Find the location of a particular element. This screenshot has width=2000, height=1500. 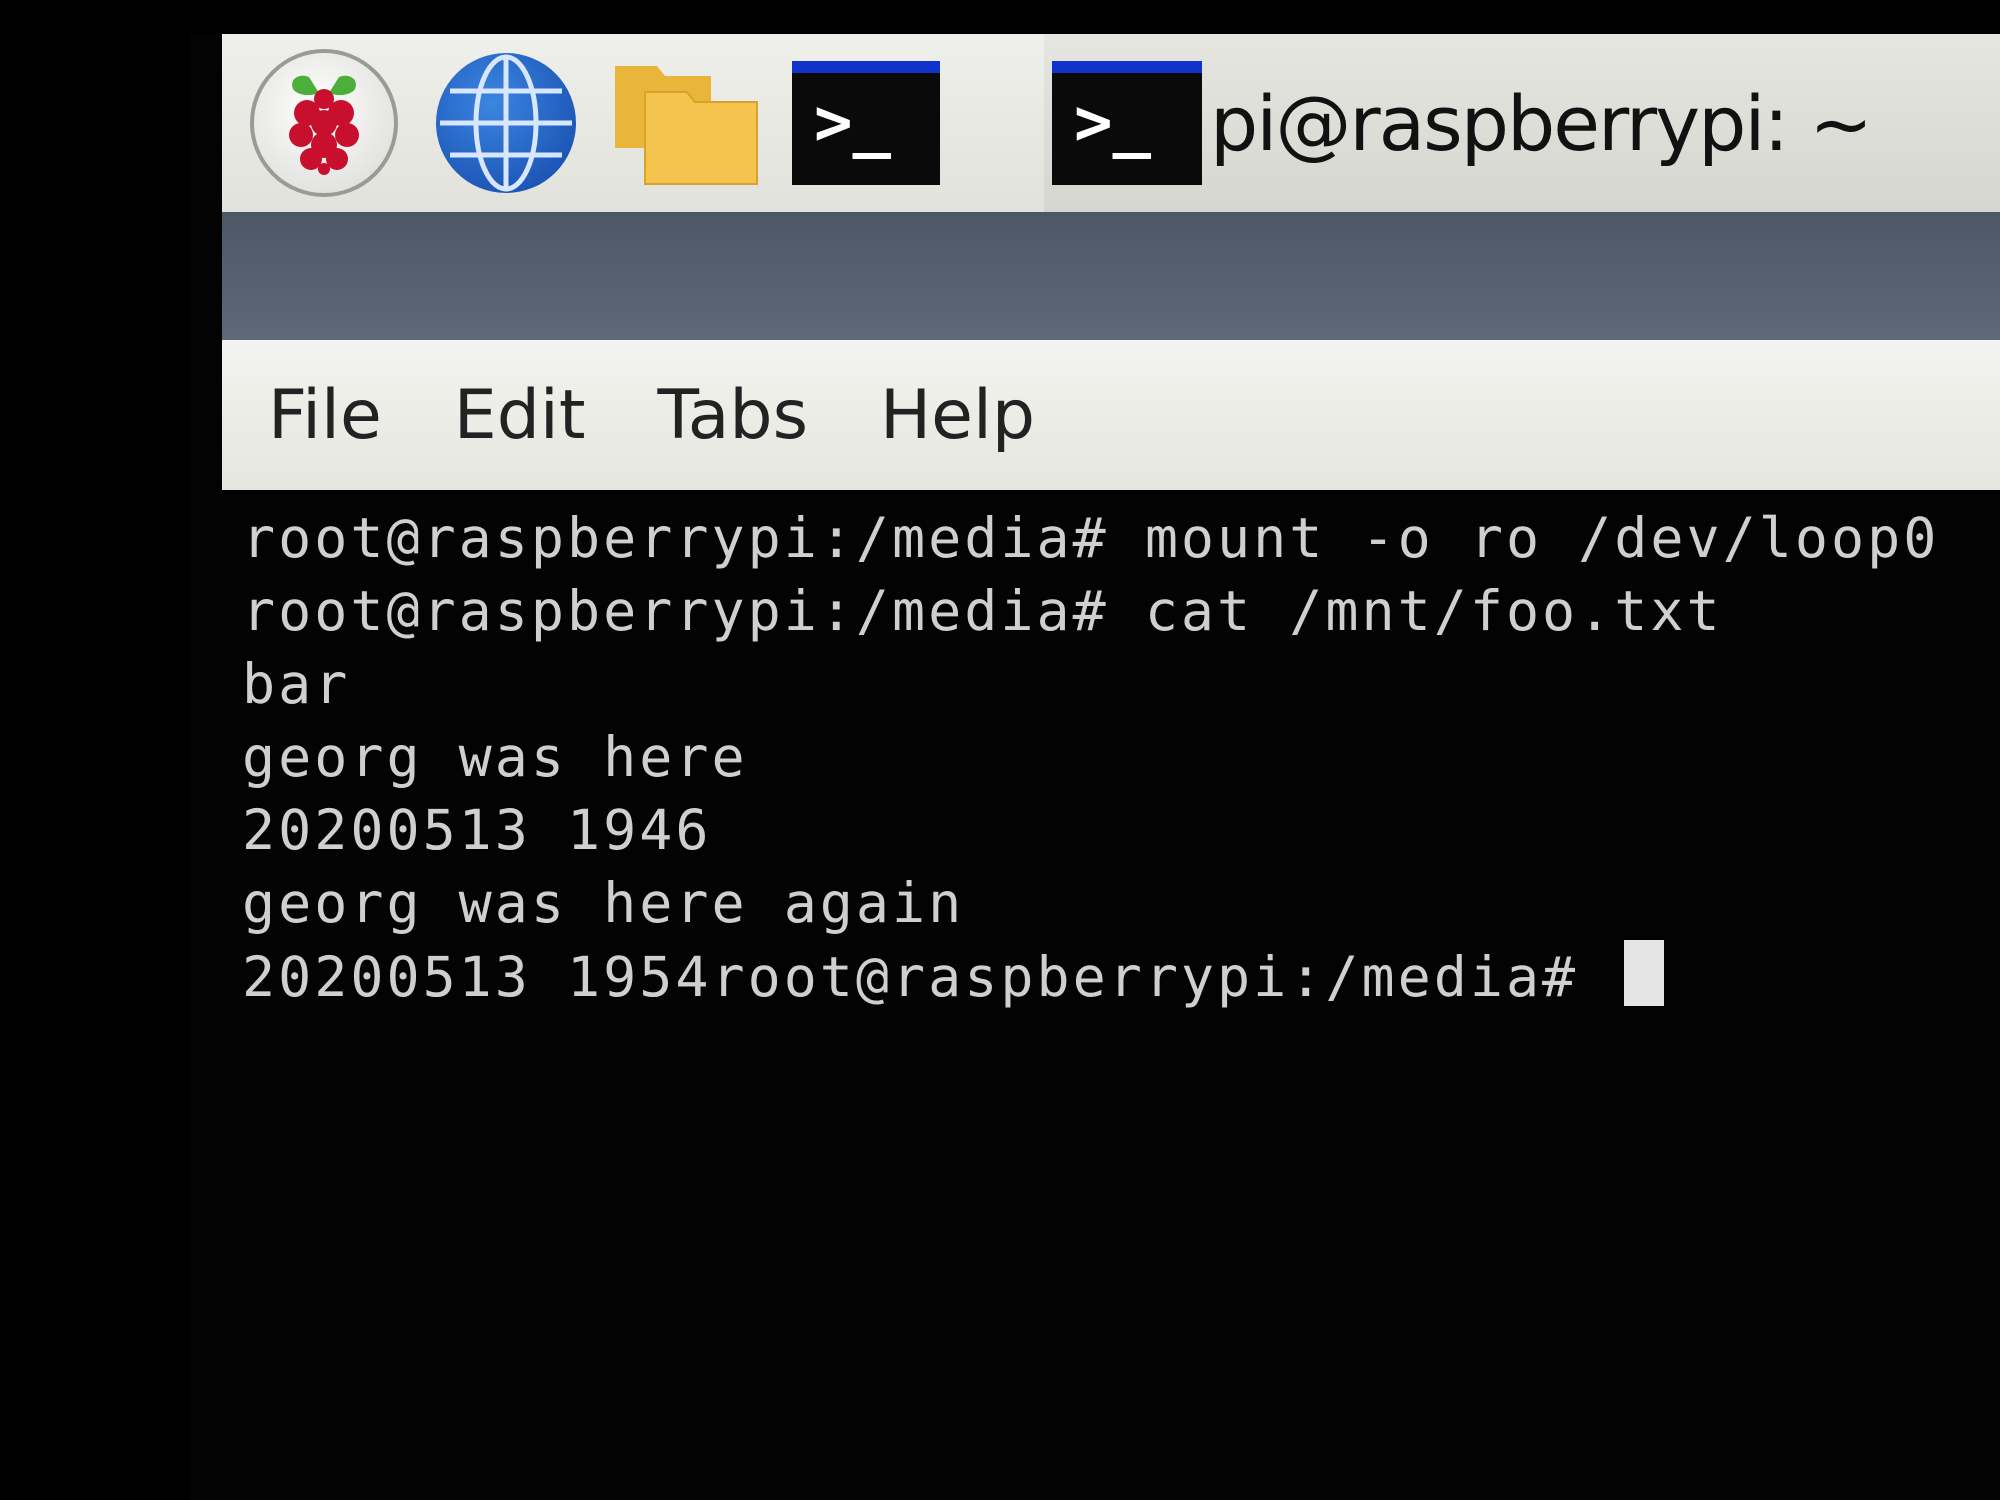

file-manager-button is located at coordinates (686, 123).